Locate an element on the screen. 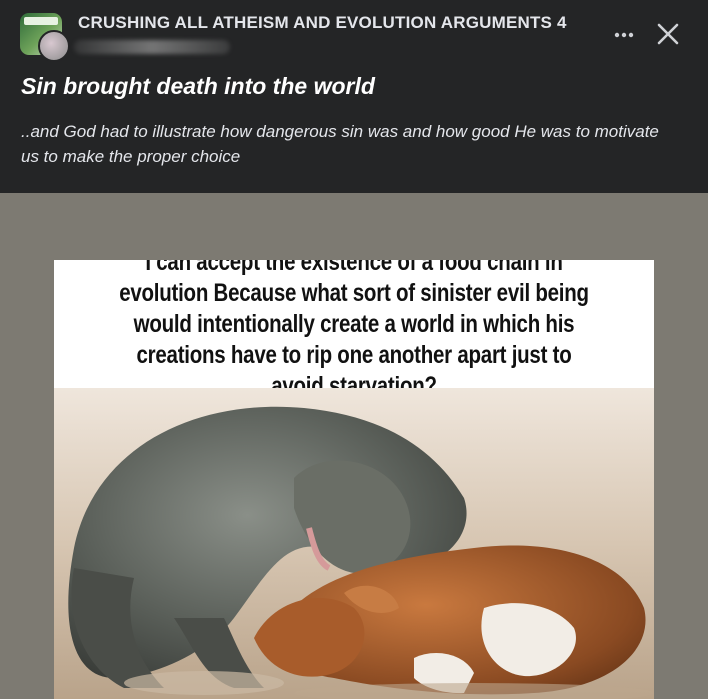  author-avatar is located at coordinates (54, 46).